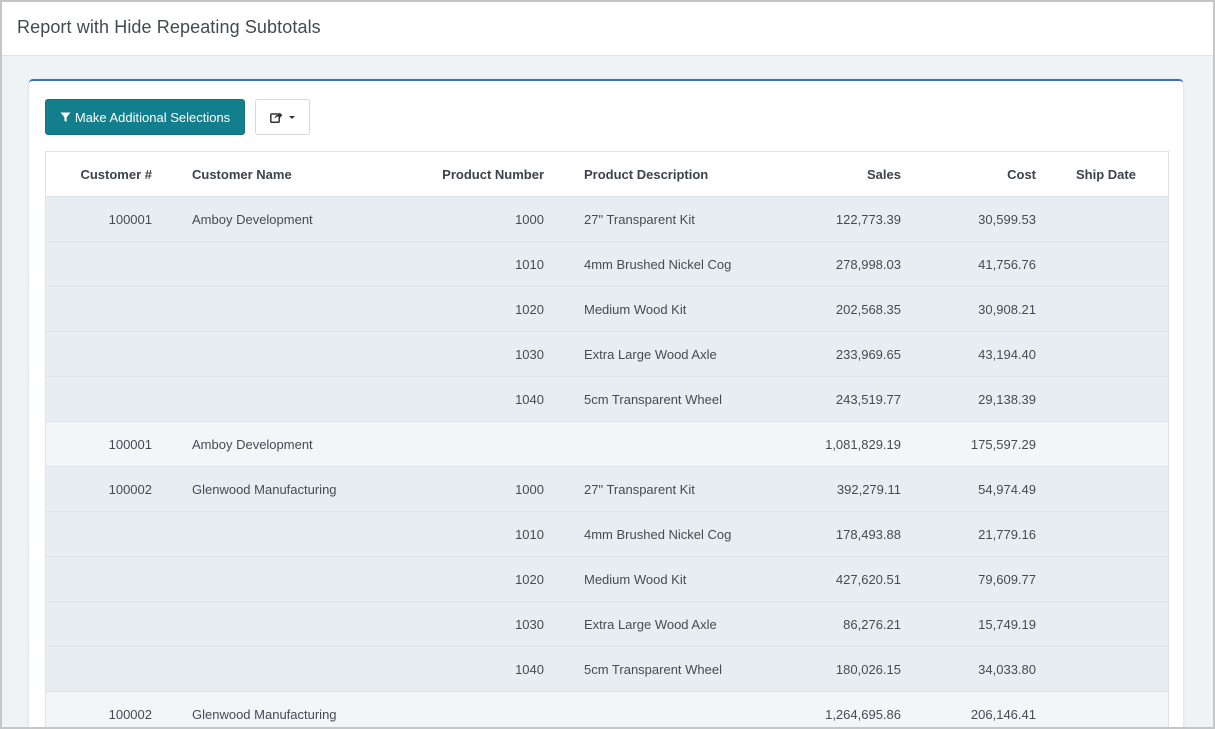 This screenshot has width=1215, height=729. I want to click on cell-sales-subtotal: 1,081,829.19, so click(833, 444).